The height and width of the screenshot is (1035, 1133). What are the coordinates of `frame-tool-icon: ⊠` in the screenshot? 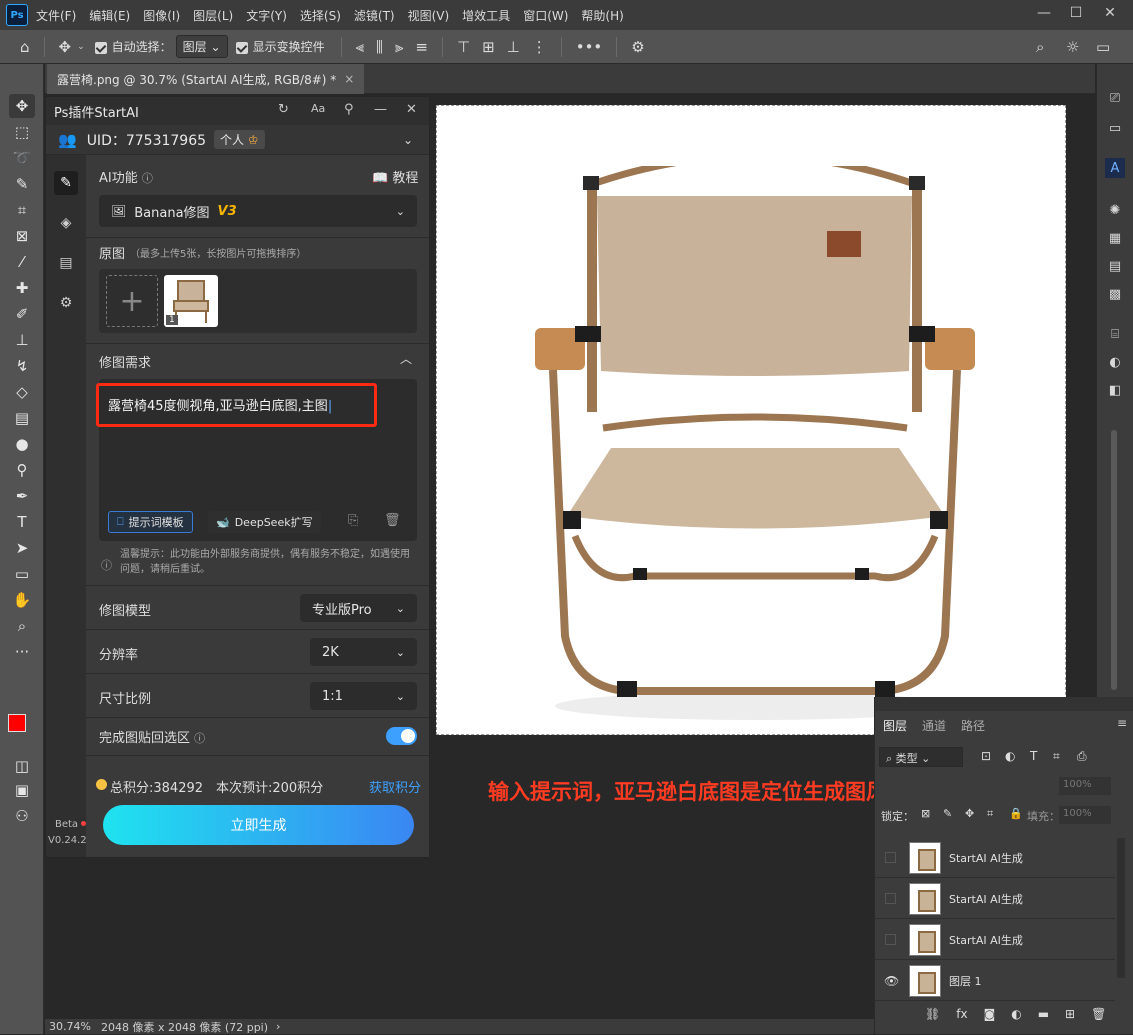 It's located at (22, 236).